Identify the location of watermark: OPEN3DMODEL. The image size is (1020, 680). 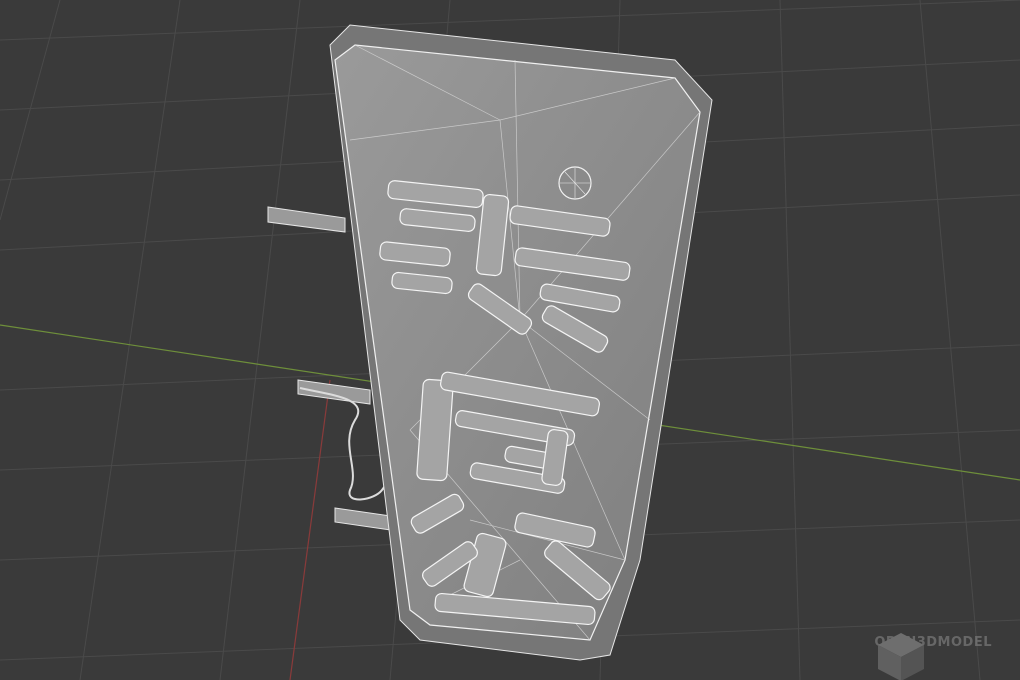
(933, 654).